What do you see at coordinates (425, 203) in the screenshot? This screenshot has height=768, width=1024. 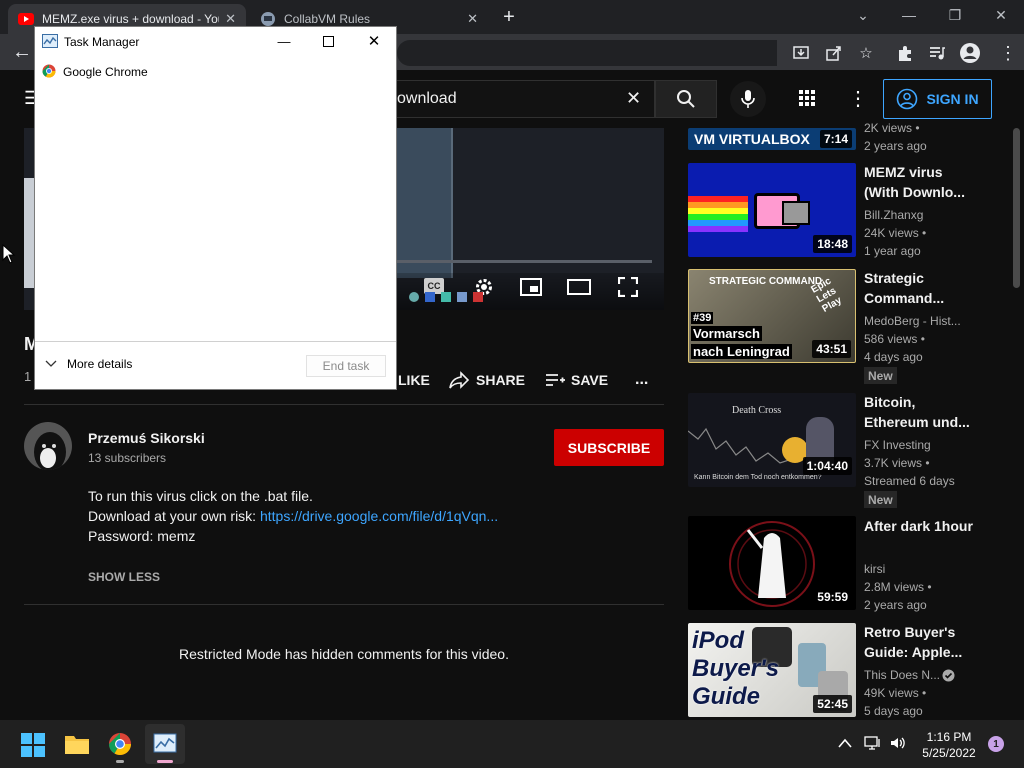 I see `video-frame-window` at bounding box center [425, 203].